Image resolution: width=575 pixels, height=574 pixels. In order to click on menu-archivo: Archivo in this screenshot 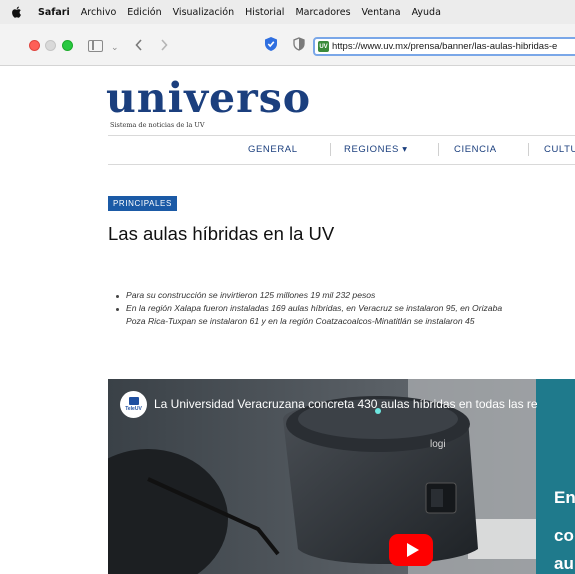, I will do `click(99, 12)`.